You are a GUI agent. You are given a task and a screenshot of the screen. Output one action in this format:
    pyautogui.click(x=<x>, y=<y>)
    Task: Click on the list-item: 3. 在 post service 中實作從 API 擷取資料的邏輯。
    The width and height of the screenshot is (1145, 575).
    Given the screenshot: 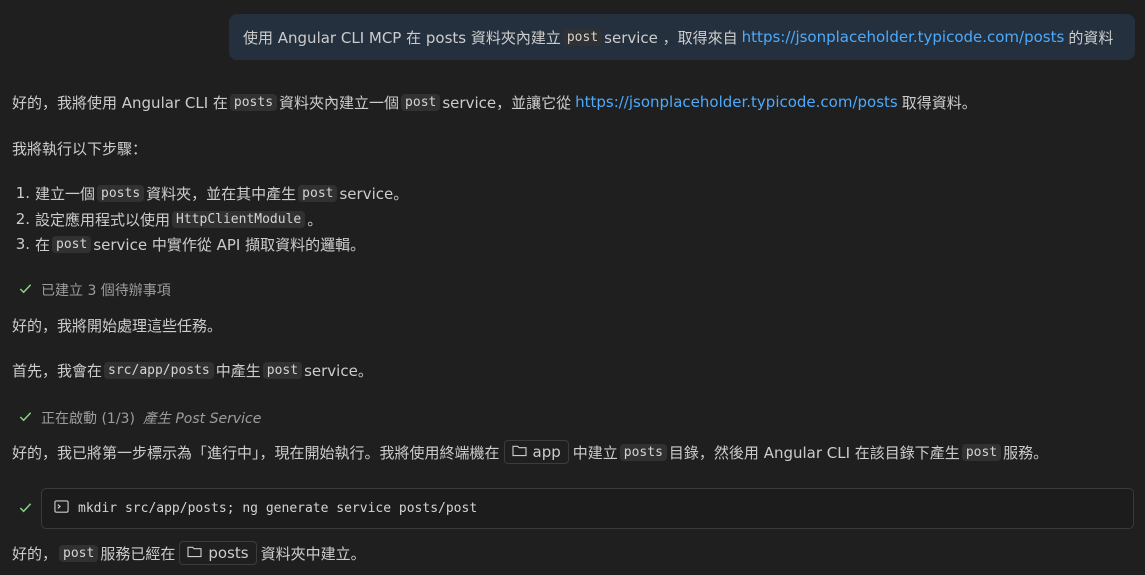 What is the action you would take?
    pyautogui.click(x=188, y=244)
    